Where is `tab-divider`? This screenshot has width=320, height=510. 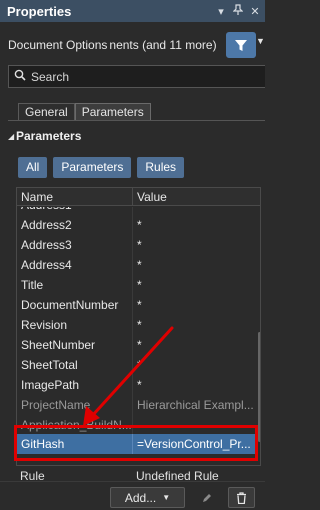
tab-divider is located at coordinates (136, 120).